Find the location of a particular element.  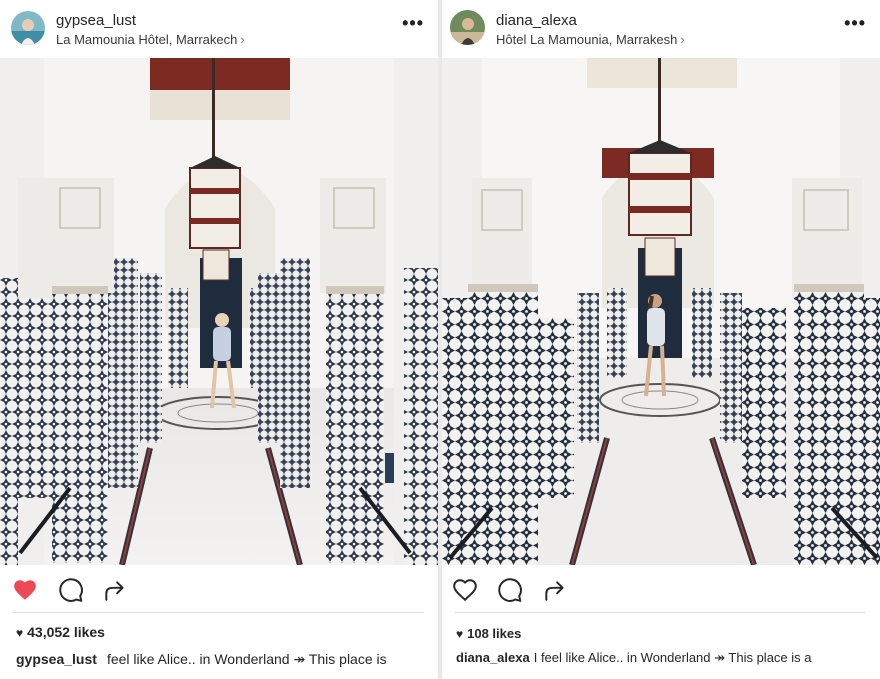

location-link: Hôtel La Mamounia, Marrakesh › is located at coordinates (590, 39).